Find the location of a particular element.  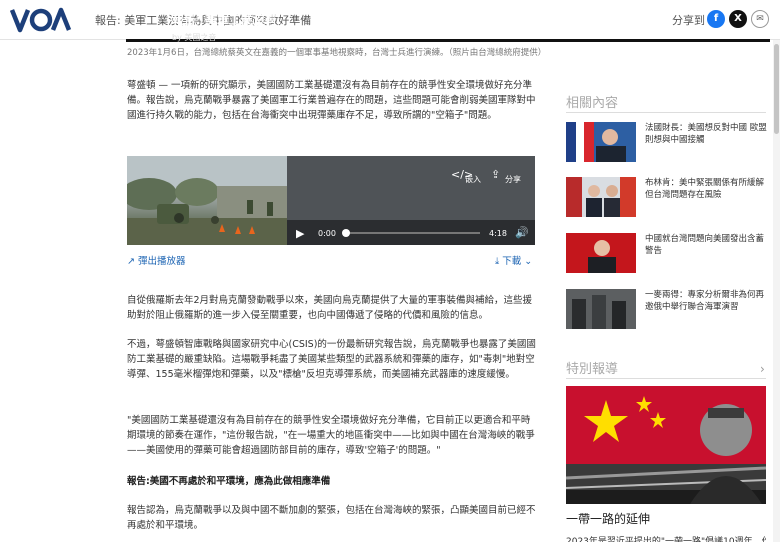

reading-progress-bar is located at coordinates (448, 40).